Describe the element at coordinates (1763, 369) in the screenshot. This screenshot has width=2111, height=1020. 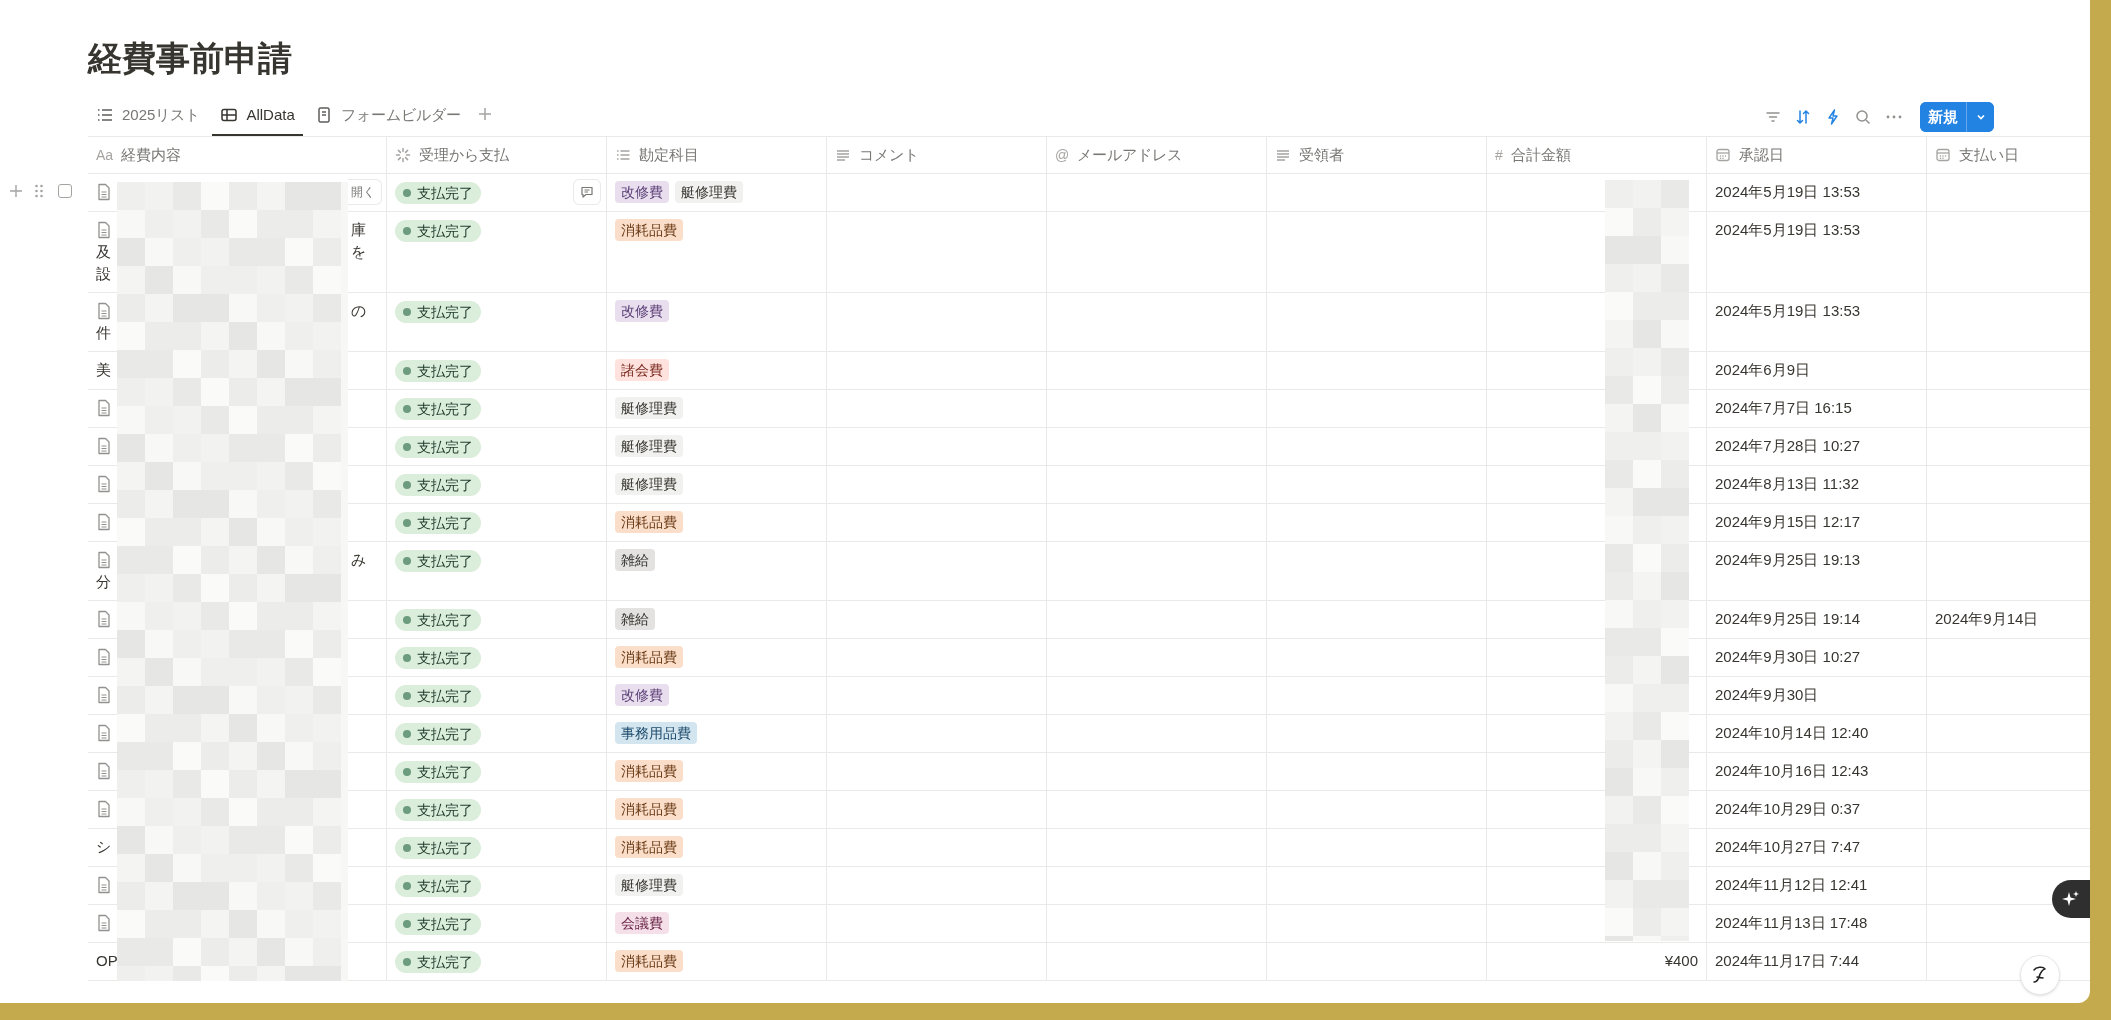
I see `date-text: 2024年6月9日` at that location.